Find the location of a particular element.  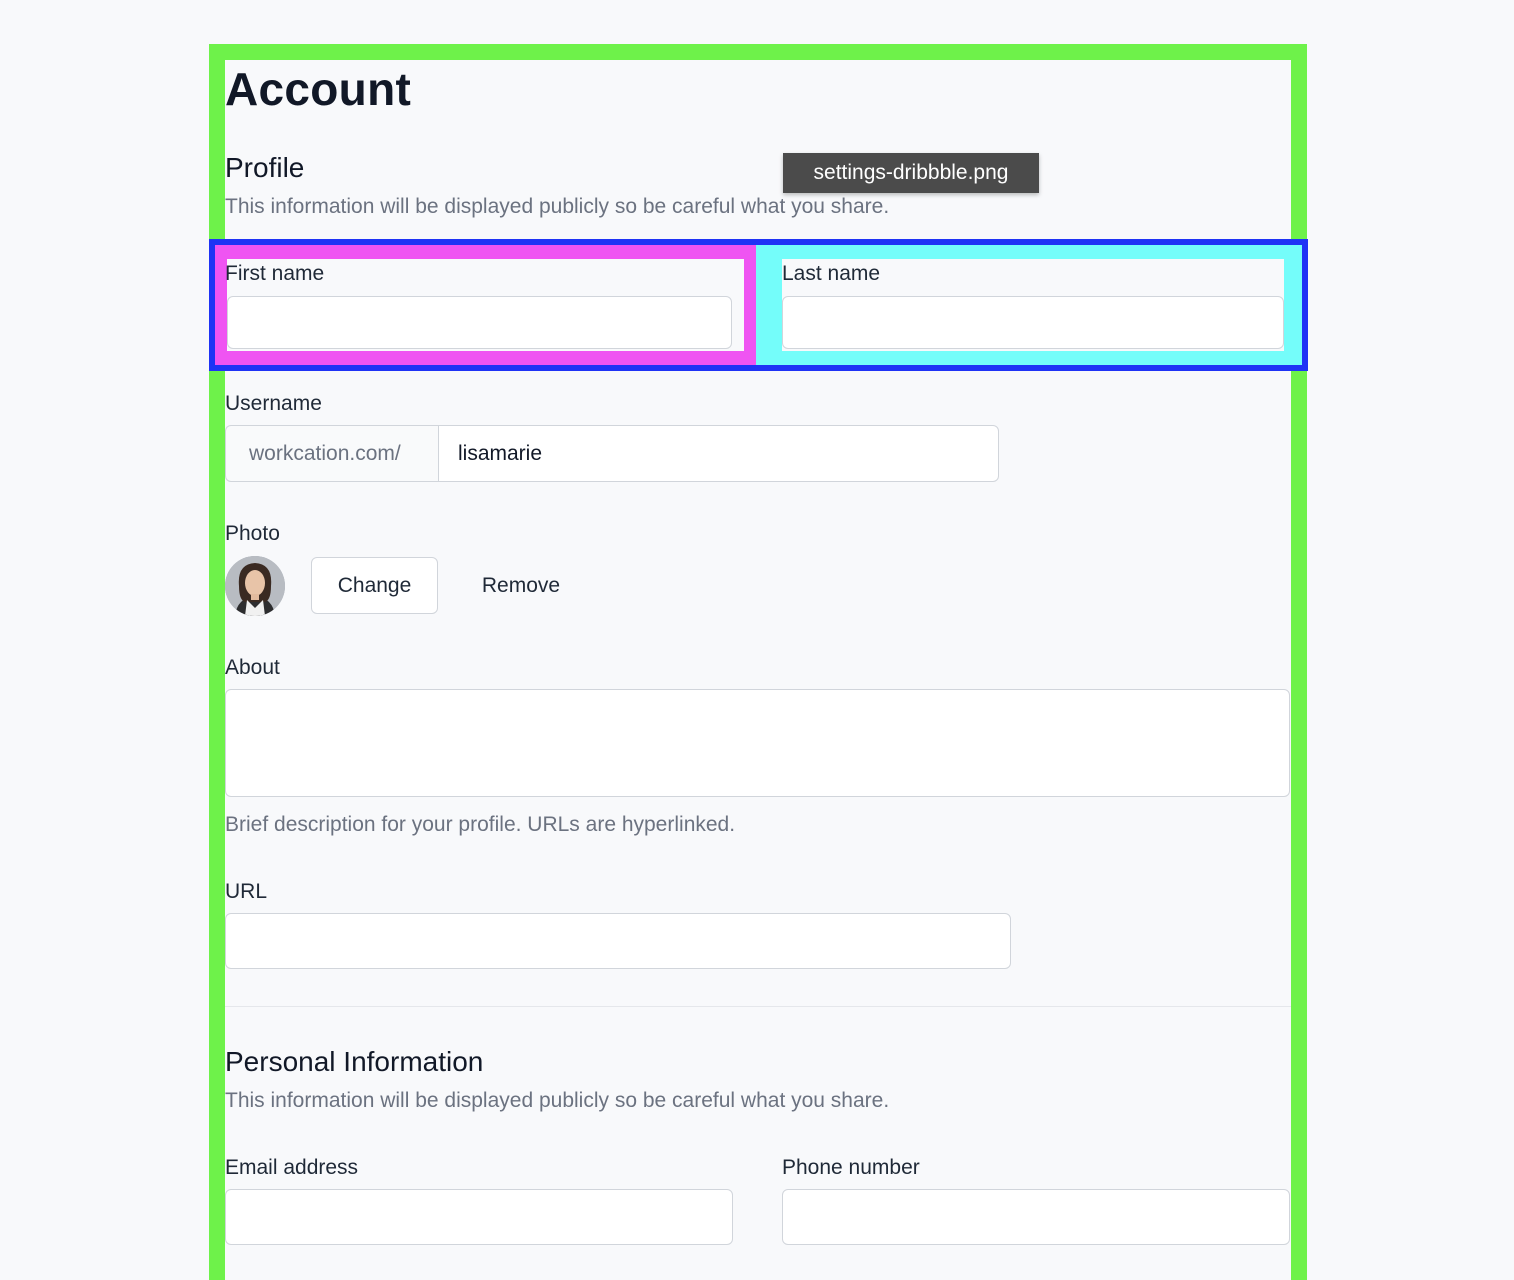

username-input is located at coordinates (718, 453).